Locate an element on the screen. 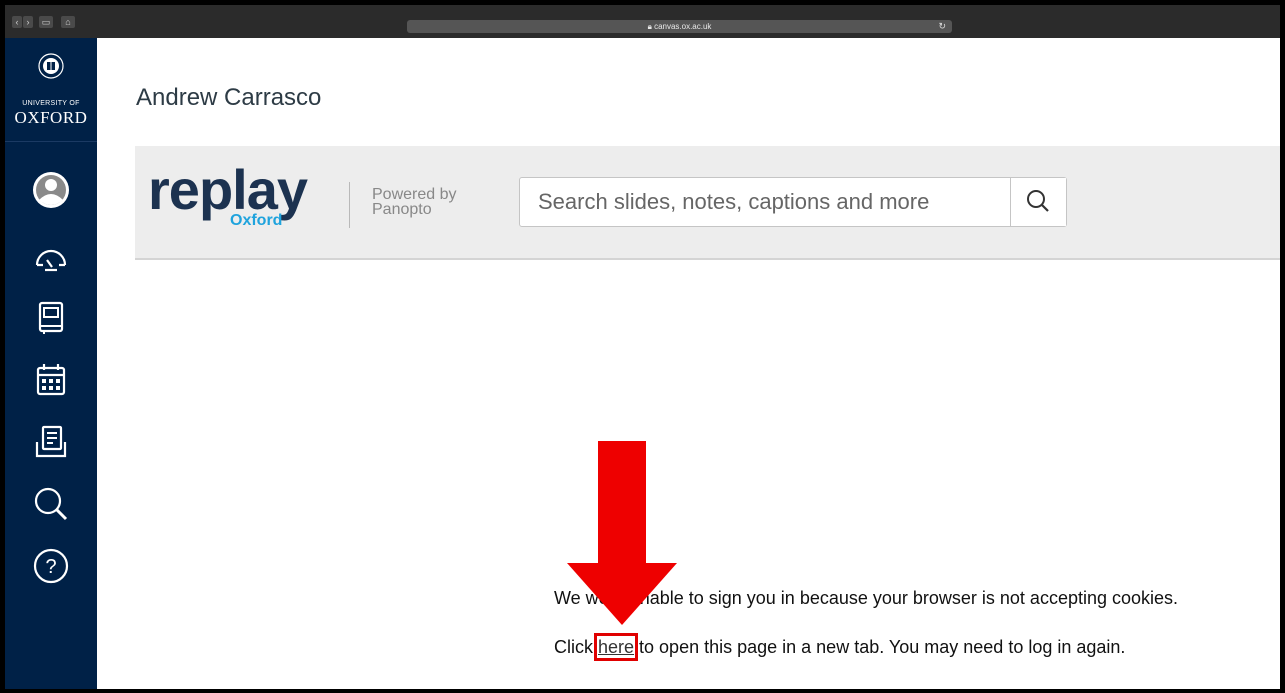 This screenshot has height=693, width=1285. address-bar: 🔒︎ canvas.ox.ac.uk ↻ is located at coordinates (679, 26).